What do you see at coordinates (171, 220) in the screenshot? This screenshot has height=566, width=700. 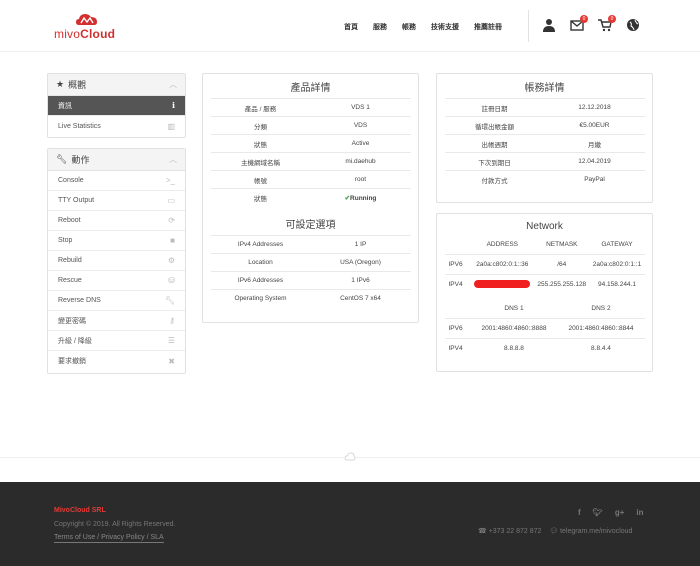 I see `refresh-icon: ⟳` at bounding box center [171, 220].